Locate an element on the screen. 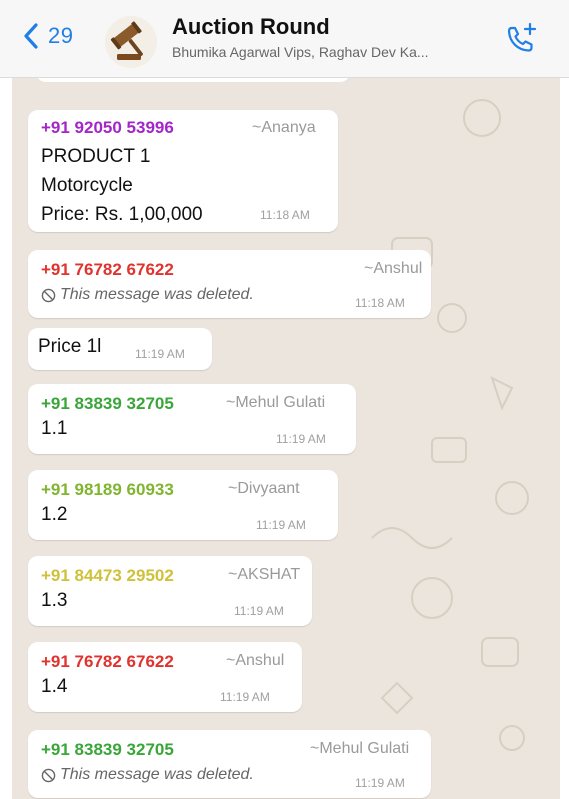 The image size is (569, 799). gavel-icon is located at coordinates (131, 42).